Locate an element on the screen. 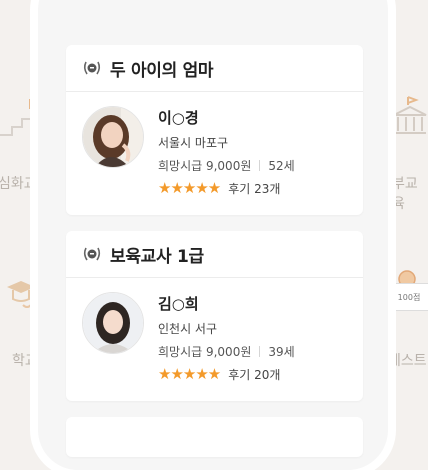  caregiver-address: 인천시 서구 is located at coordinates (188, 329).